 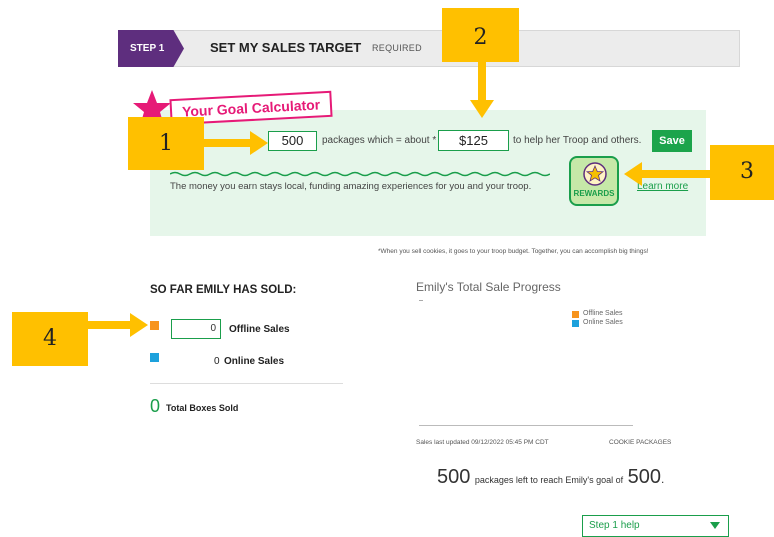 I want to click on sold-heading: SO FAR EMILY HAS SOLD:, so click(x=223, y=290).